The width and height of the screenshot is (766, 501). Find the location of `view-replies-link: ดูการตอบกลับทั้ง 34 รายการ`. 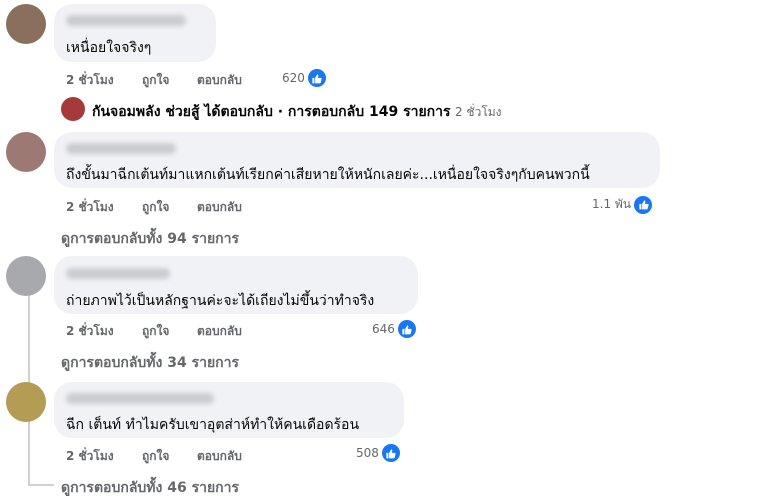

view-replies-link: ดูการตอบกลับทั้ง 34 รายการ is located at coordinates (150, 363).